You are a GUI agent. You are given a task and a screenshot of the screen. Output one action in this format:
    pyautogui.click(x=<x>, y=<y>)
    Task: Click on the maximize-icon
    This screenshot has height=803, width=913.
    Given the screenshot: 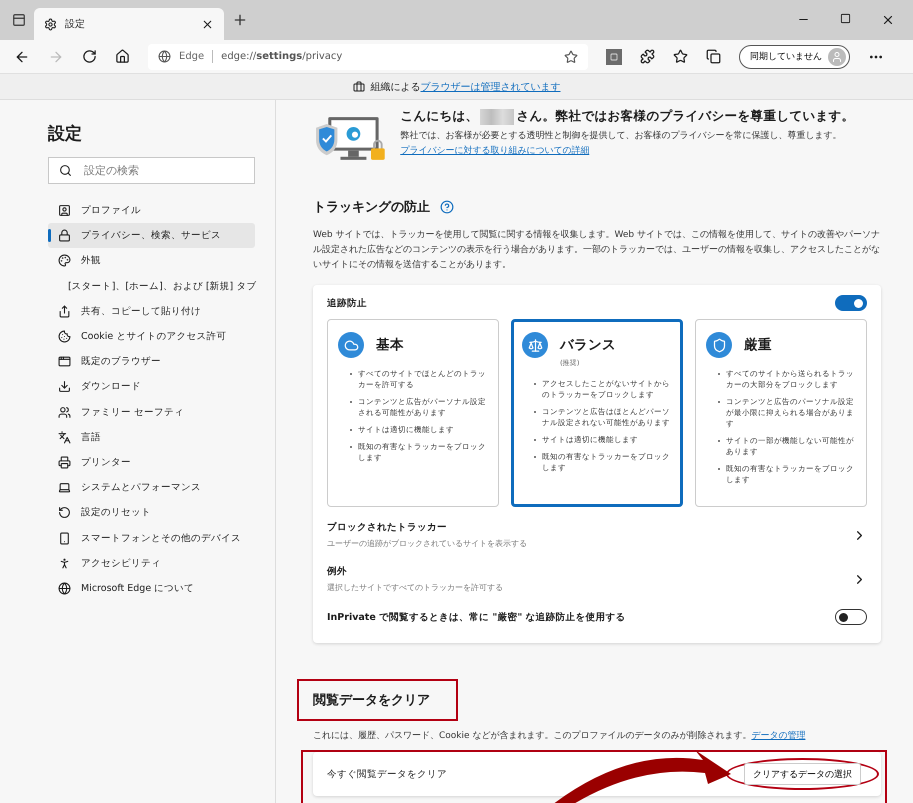 What is the action you would take?
    pyautogui.click(x=845, y=18)
    